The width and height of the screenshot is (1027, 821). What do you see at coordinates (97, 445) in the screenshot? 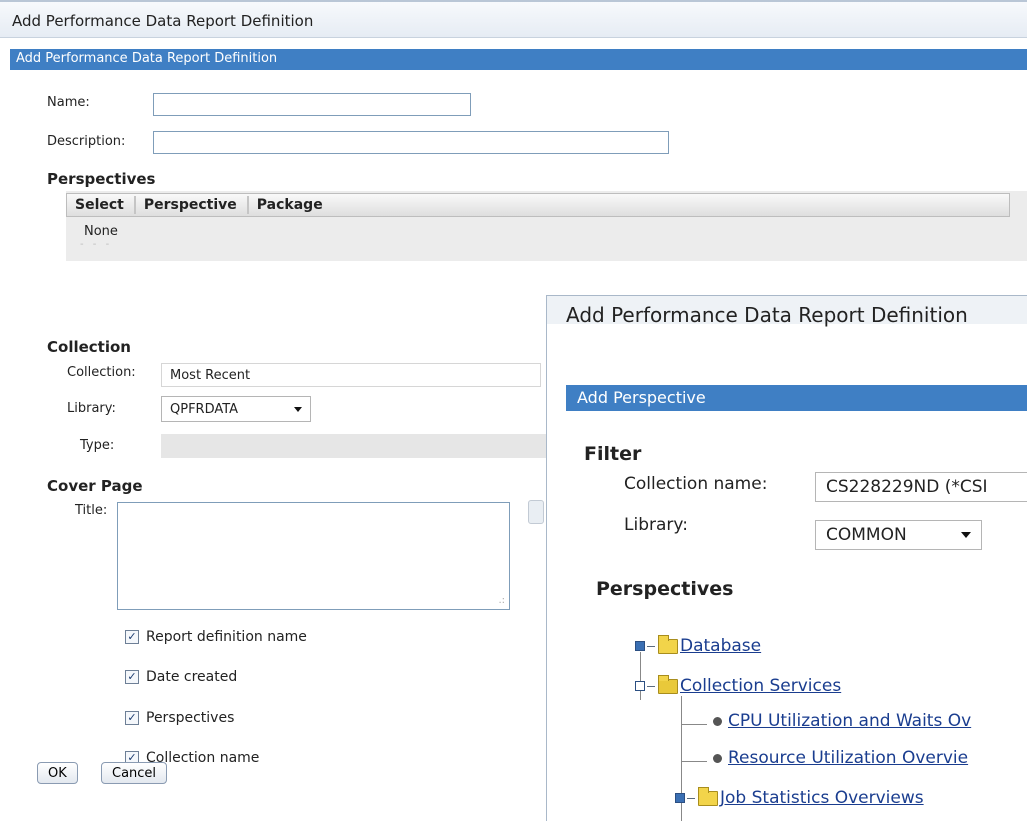
I see `type-label: Type:` at bounding box center [97, 445].